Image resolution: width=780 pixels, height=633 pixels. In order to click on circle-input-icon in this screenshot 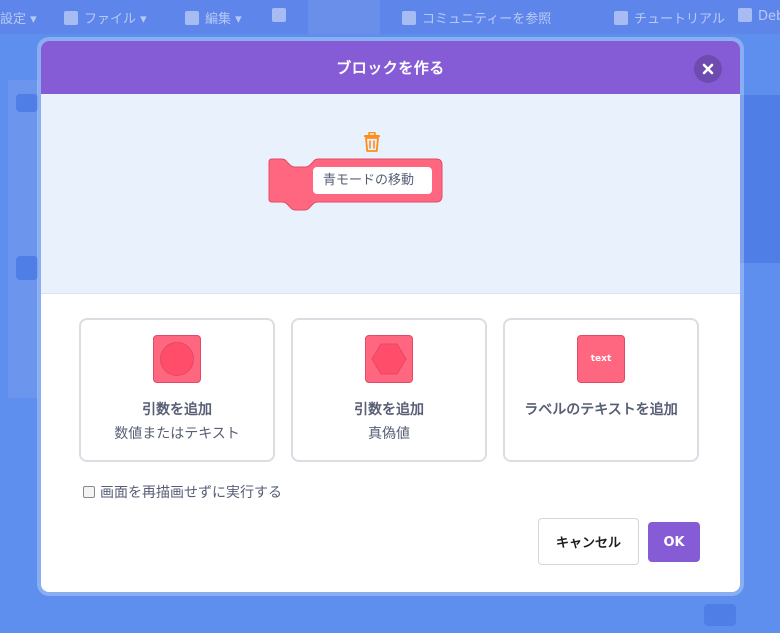, I will do `click(177, 359)`.